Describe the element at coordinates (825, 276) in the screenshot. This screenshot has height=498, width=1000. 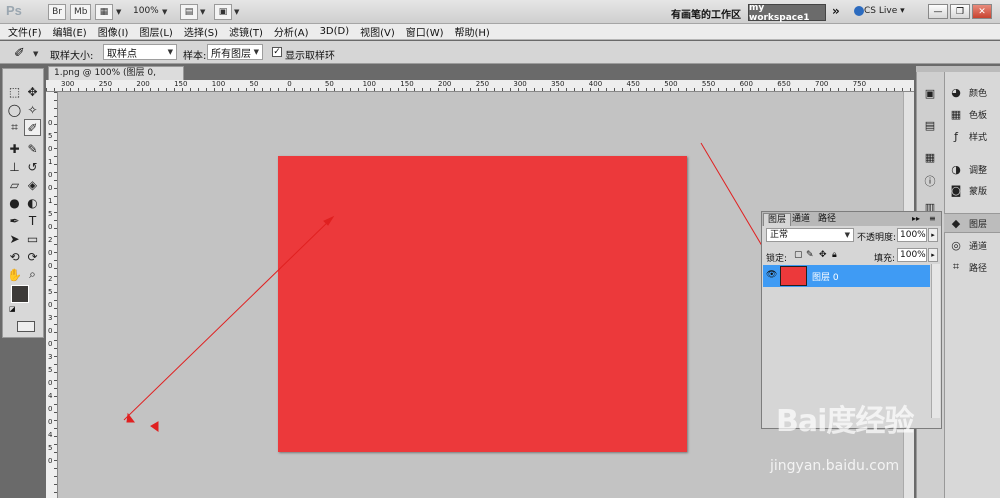
I see `layer-name: 图层 0` at that location.